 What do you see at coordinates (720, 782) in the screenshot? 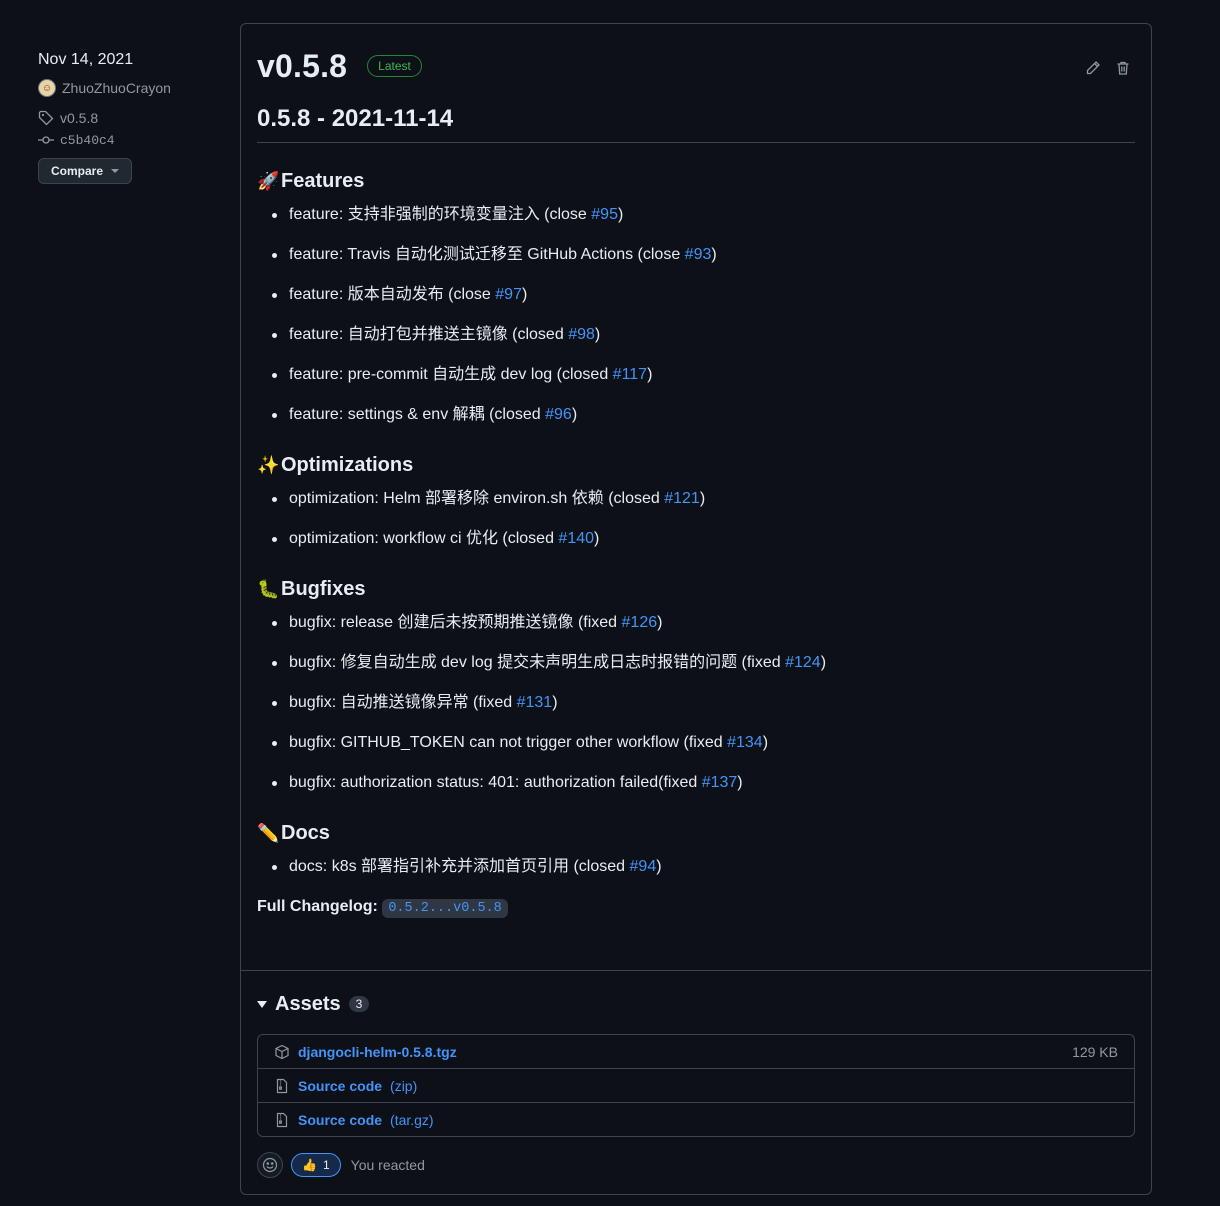
I see `issue-link: #137` at bounding box center [720, 782].